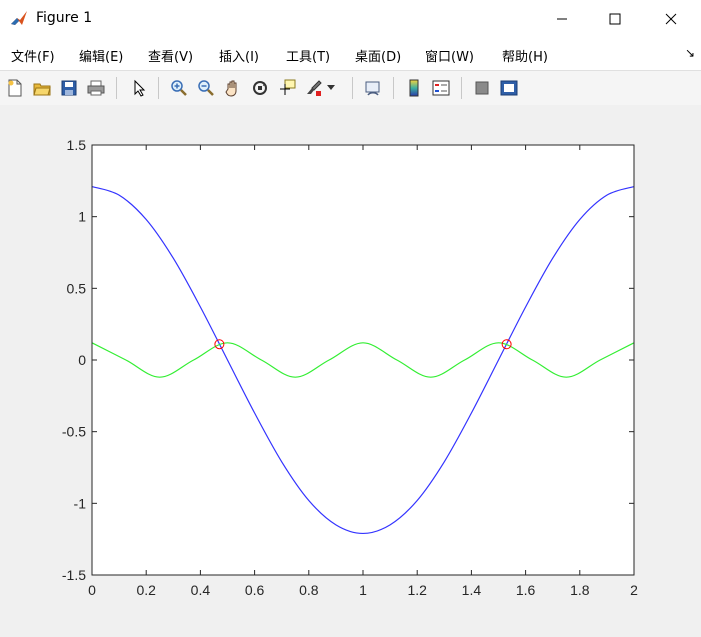 The width and height of the screenshot is (701, 637). Describe the element at coordinates (378, 55) in the screenshot. I see `menu-desktop: 桌面(D)` at that location.